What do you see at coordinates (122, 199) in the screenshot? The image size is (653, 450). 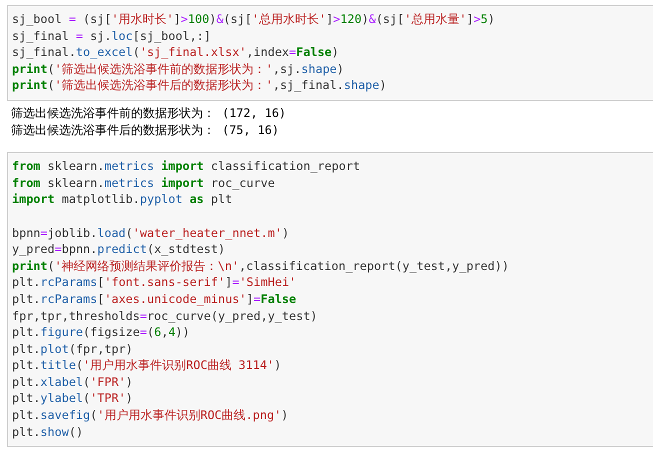 I see `code-line: import matplotlib.pyplot as plt` at bounding box center [122, 199].